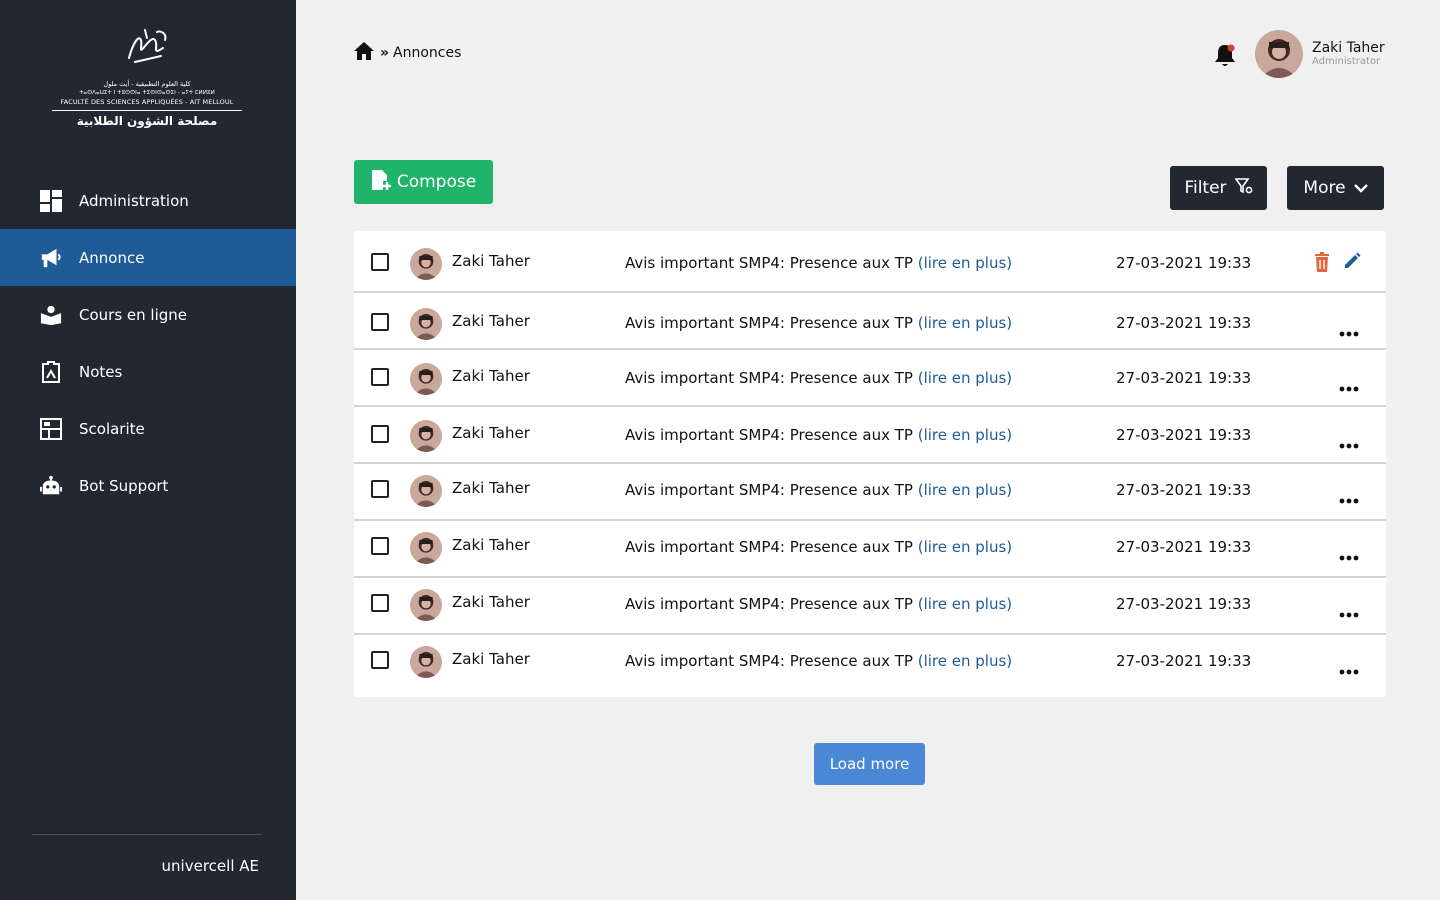  I want to click on sidebar-divider, so click(146, 834).